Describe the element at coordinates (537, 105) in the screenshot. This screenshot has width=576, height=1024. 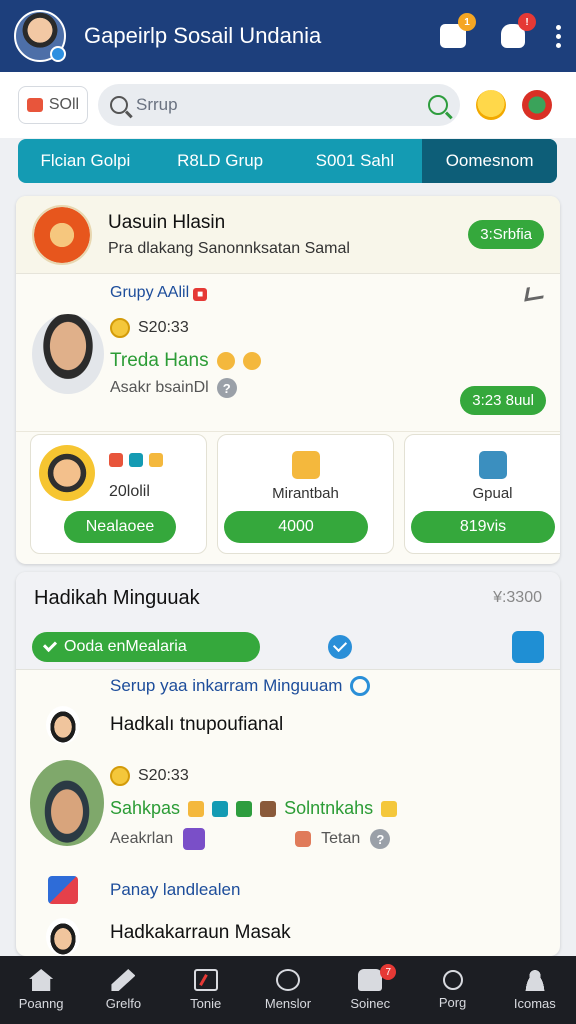
I see `notification-icon` at that location.